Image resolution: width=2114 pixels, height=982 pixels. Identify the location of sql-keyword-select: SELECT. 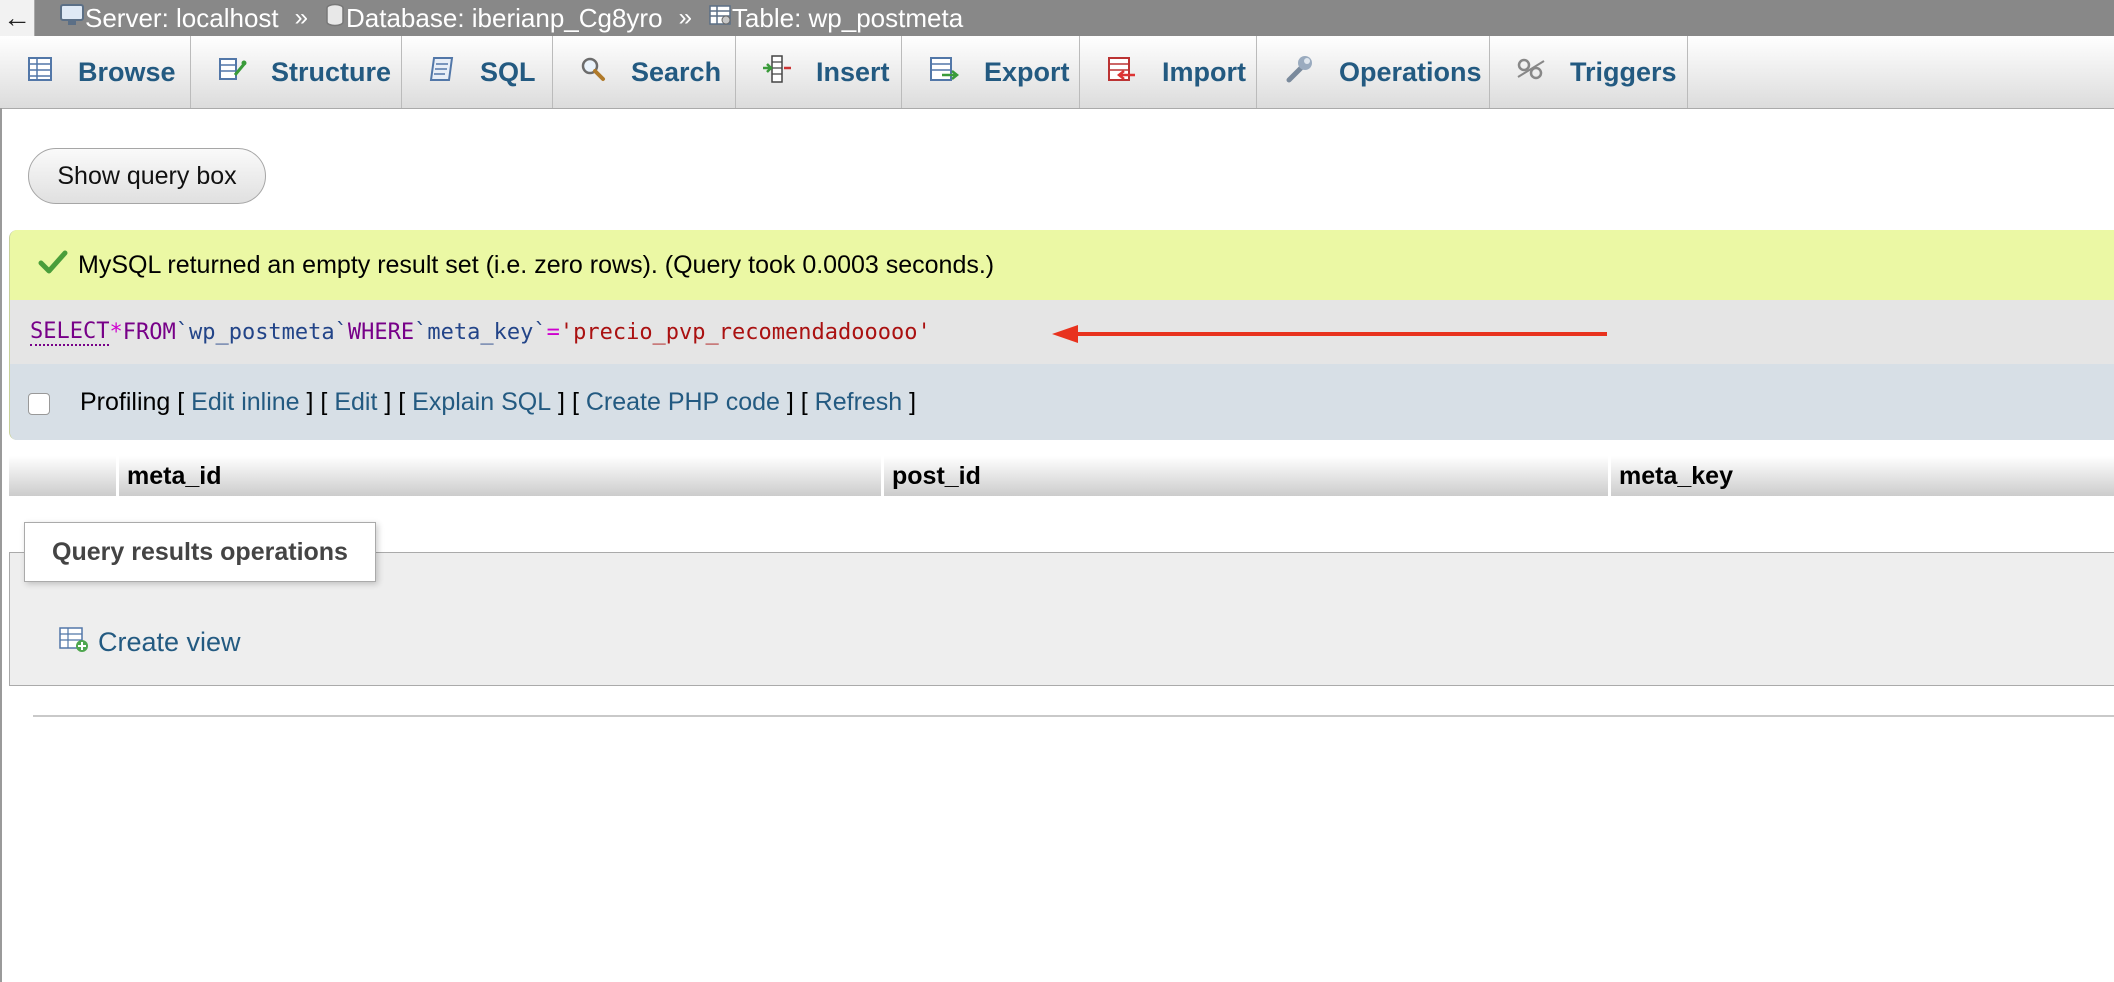
(70, 332).